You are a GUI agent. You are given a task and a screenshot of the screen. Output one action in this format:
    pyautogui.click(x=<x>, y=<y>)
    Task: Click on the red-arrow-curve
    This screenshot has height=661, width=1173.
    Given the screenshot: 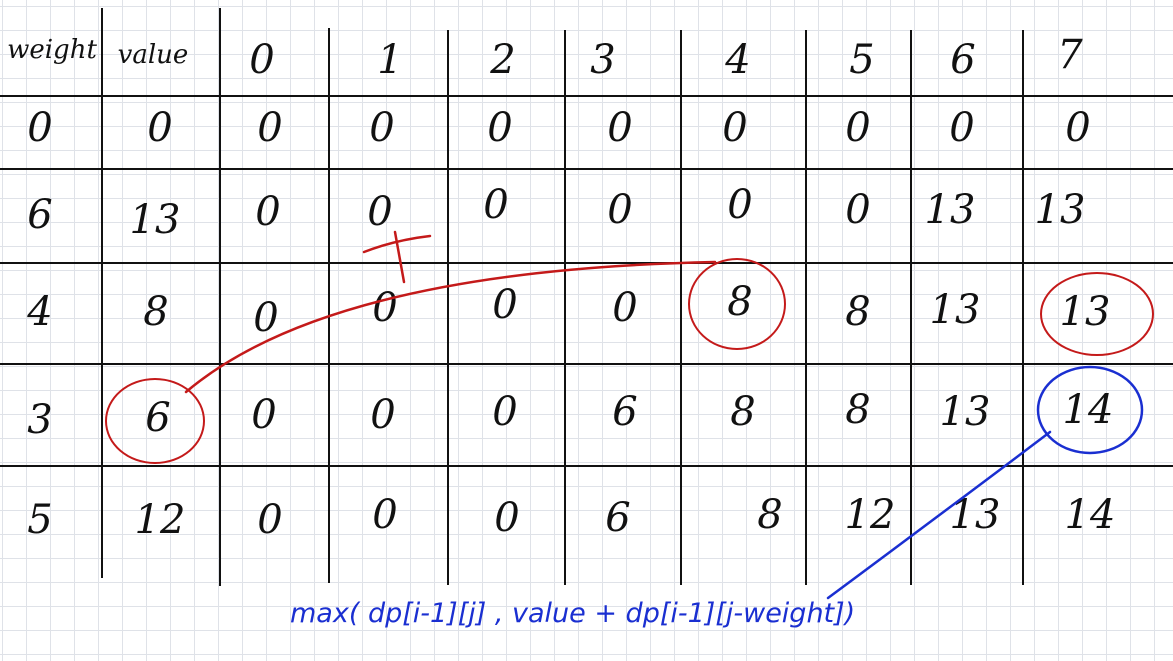 What is the action you would take?
    pyautogui.click(x=450, y=327)
    